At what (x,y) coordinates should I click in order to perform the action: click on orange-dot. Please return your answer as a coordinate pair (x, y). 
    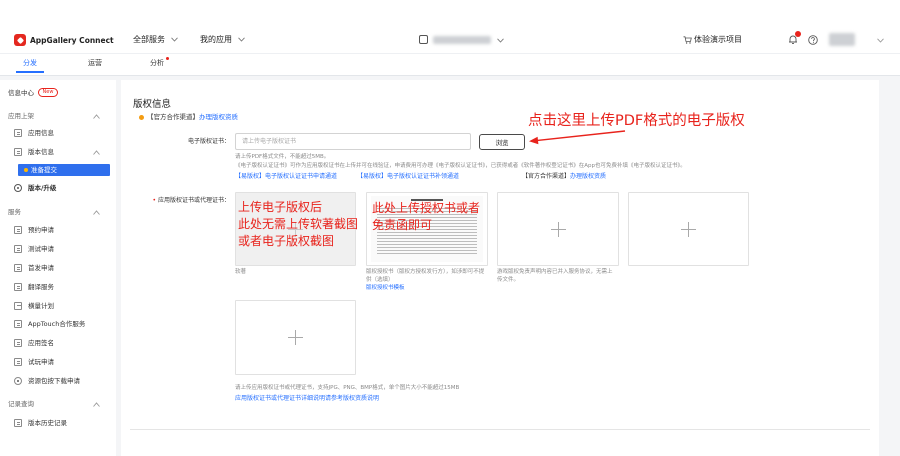
    Looking at the image, I should click on (141, 117).